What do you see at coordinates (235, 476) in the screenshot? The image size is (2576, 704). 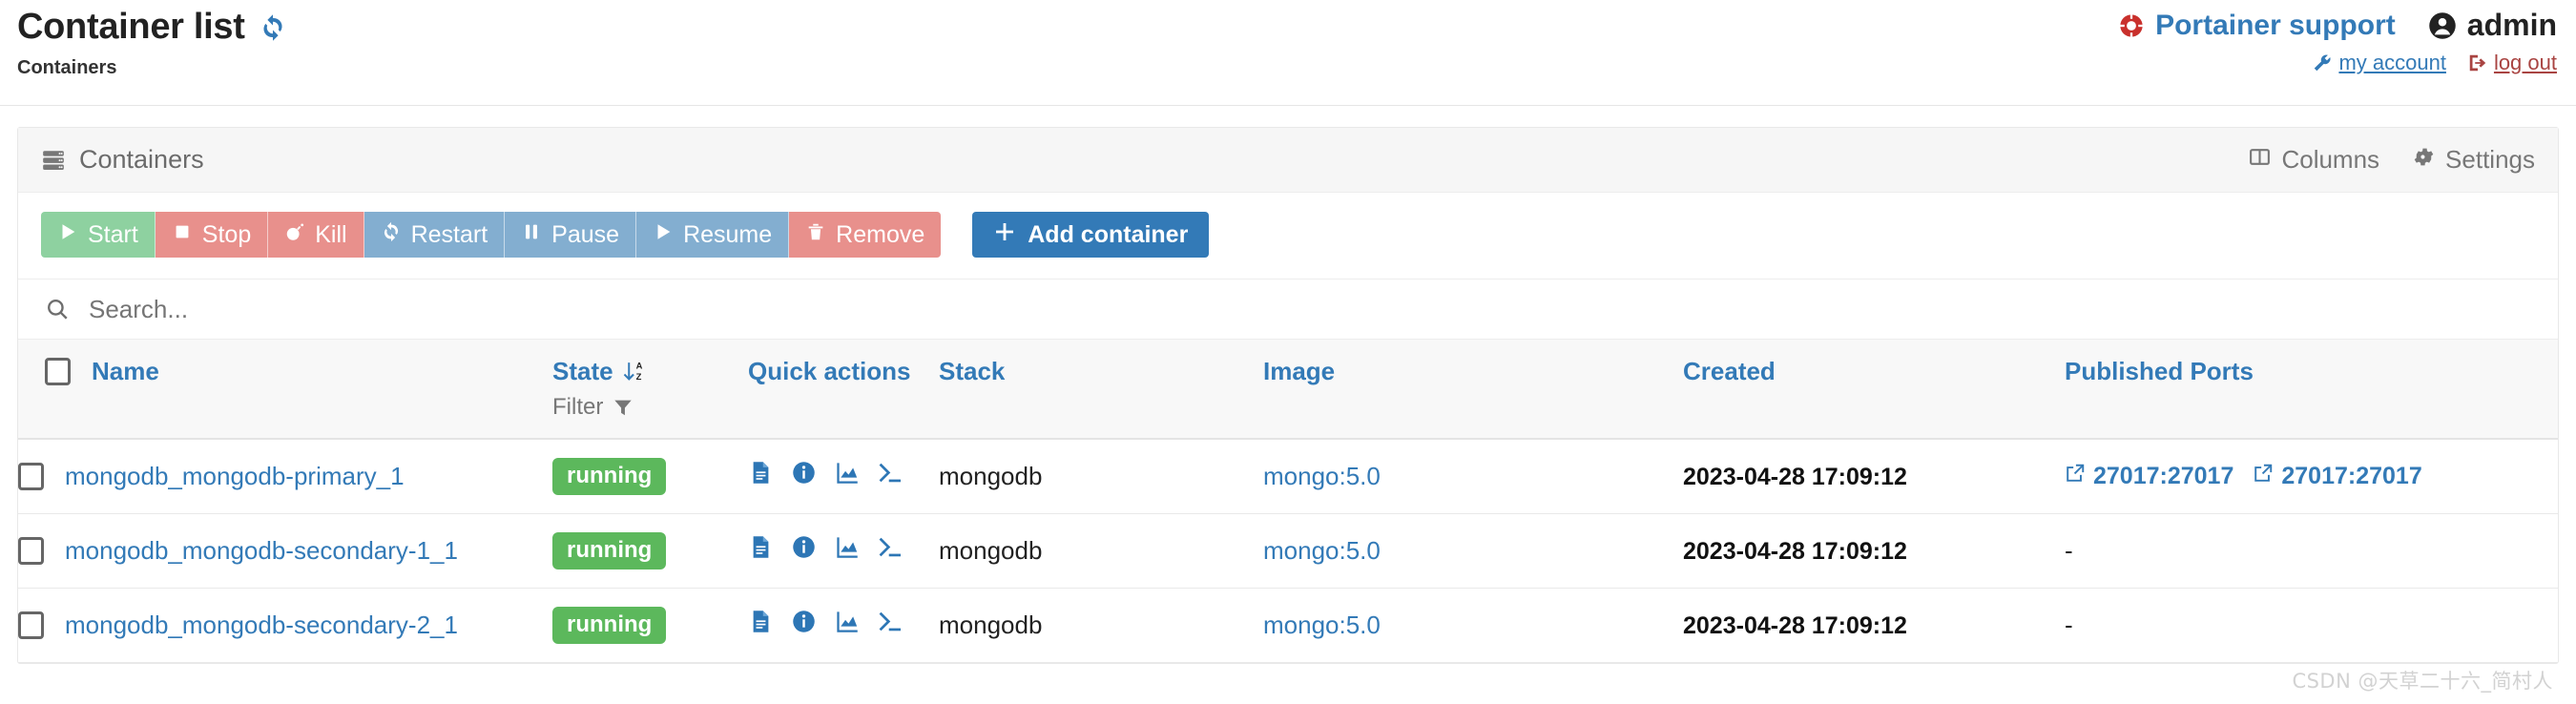 I see `container-name-link: mongodb_mongodb-primary_1` at bounding box center [235, 476].